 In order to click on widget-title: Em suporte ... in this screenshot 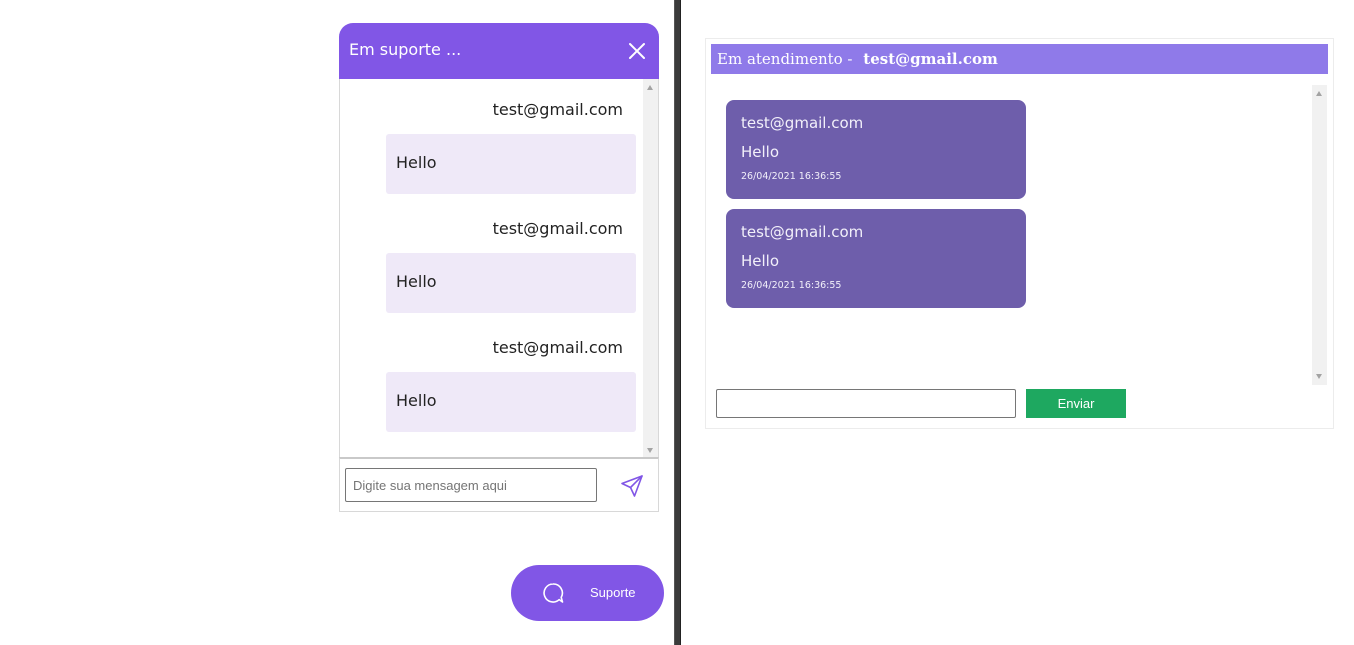, I will do `click(405, 49)`.